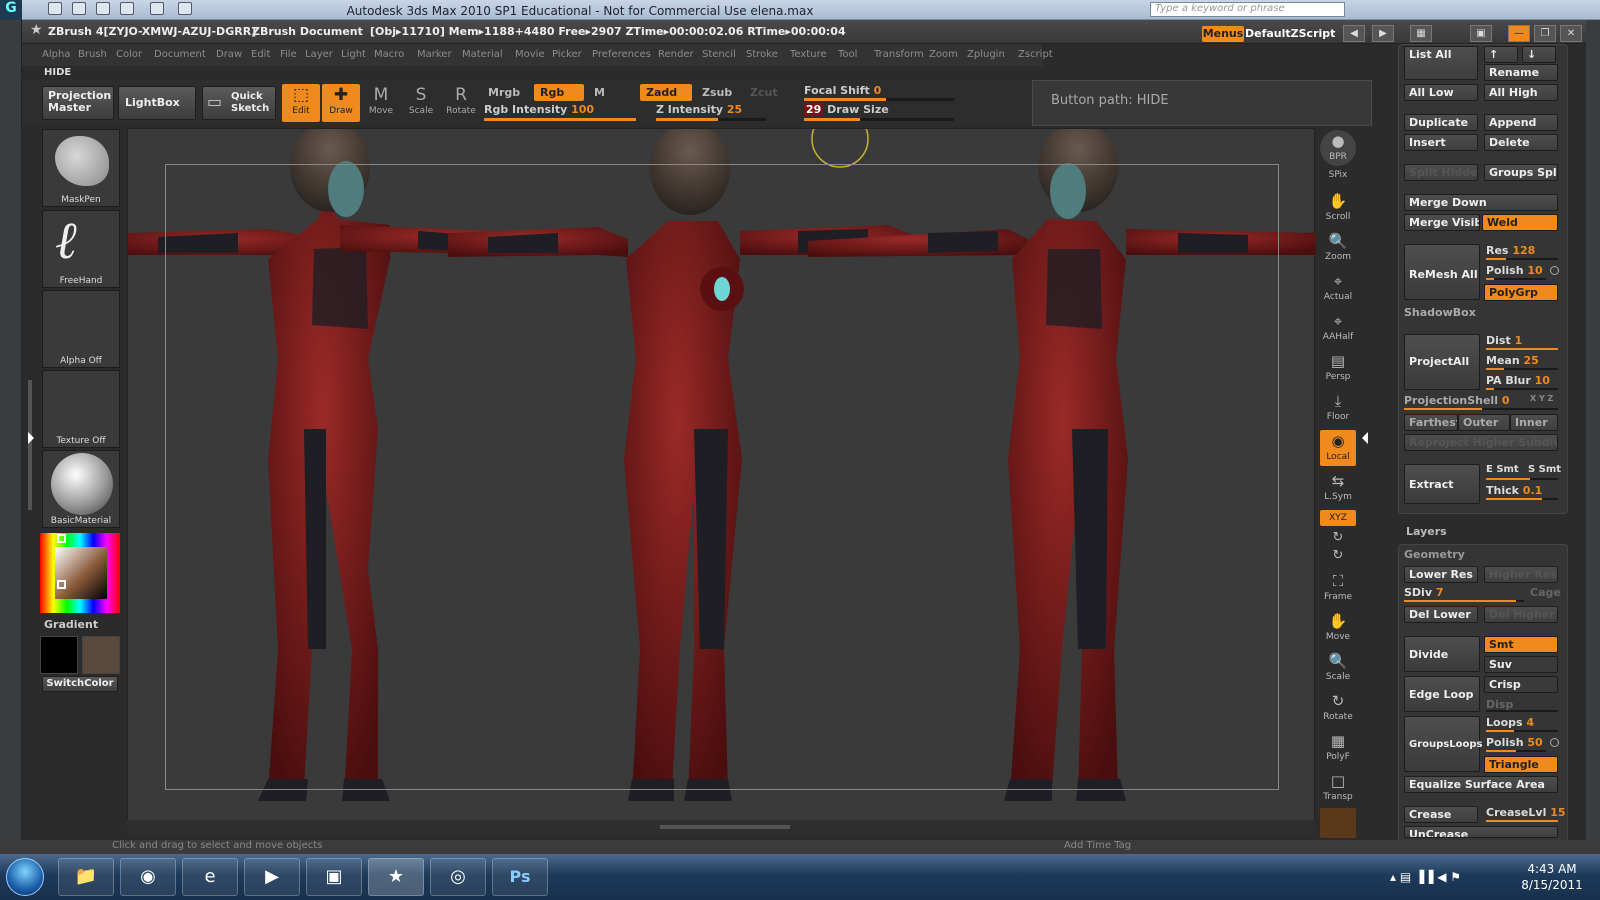  Describe the element at coordinates (1456, 400) in the screenshot. I see `projection-shell-label: ProjectionShell 0` at that location.